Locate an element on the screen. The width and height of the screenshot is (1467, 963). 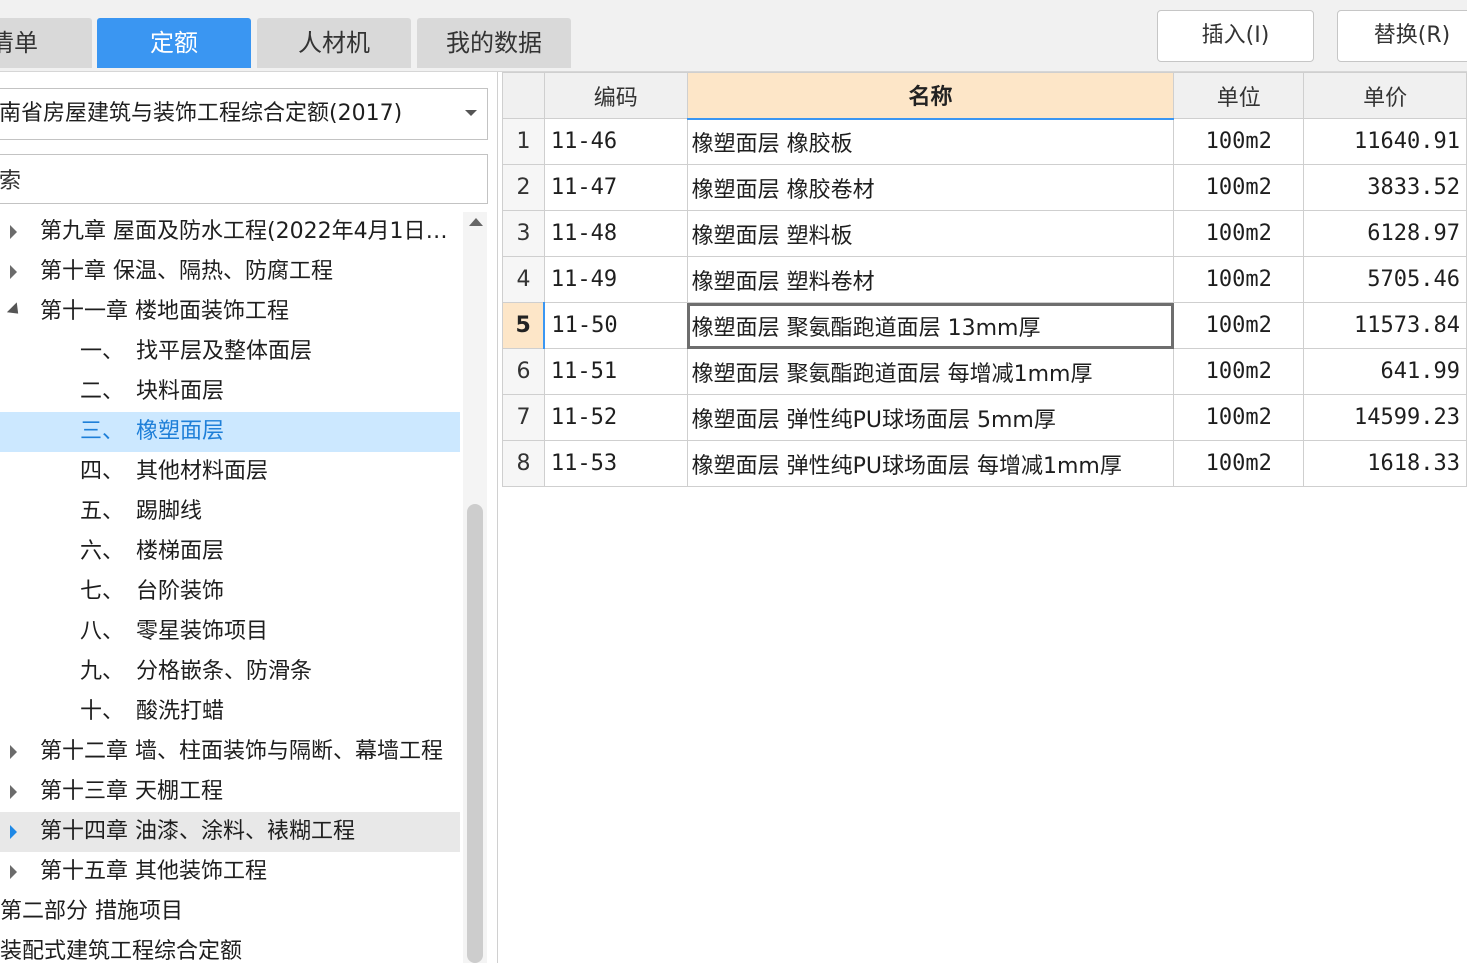
row-index-cell: 5 is located at coordinates (524, 325).